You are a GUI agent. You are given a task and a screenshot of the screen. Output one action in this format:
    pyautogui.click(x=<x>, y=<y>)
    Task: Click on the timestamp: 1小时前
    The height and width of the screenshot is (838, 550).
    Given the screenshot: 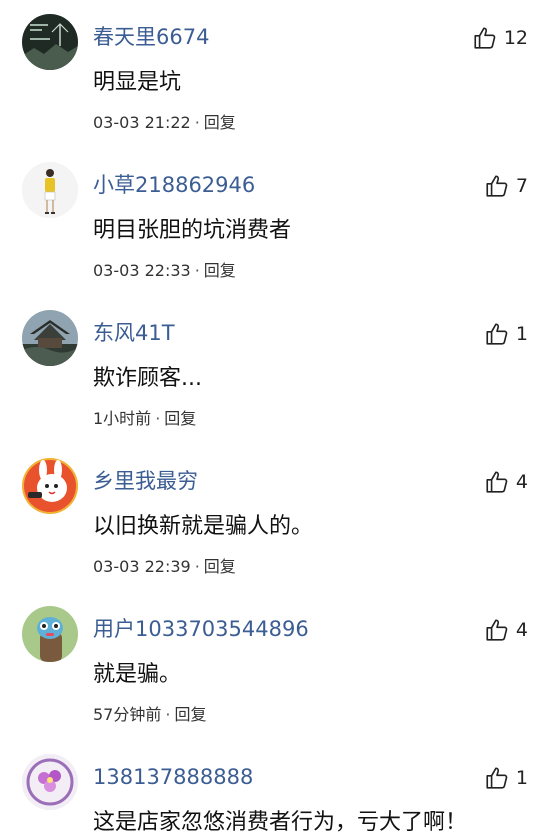 What is the action you would take?
    pyautogui.click(x=122, y=418)
    